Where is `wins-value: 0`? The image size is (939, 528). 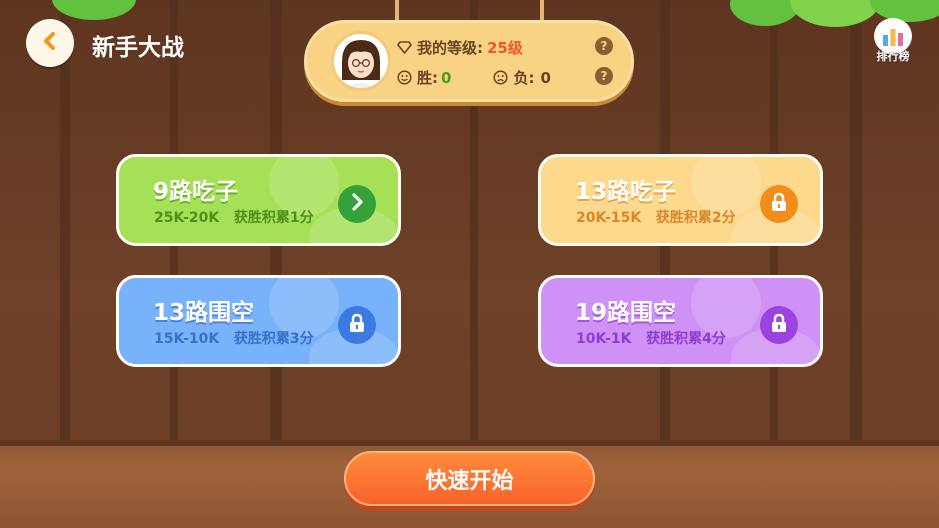
wins-value: 0 is located at coordinates (446, 77).